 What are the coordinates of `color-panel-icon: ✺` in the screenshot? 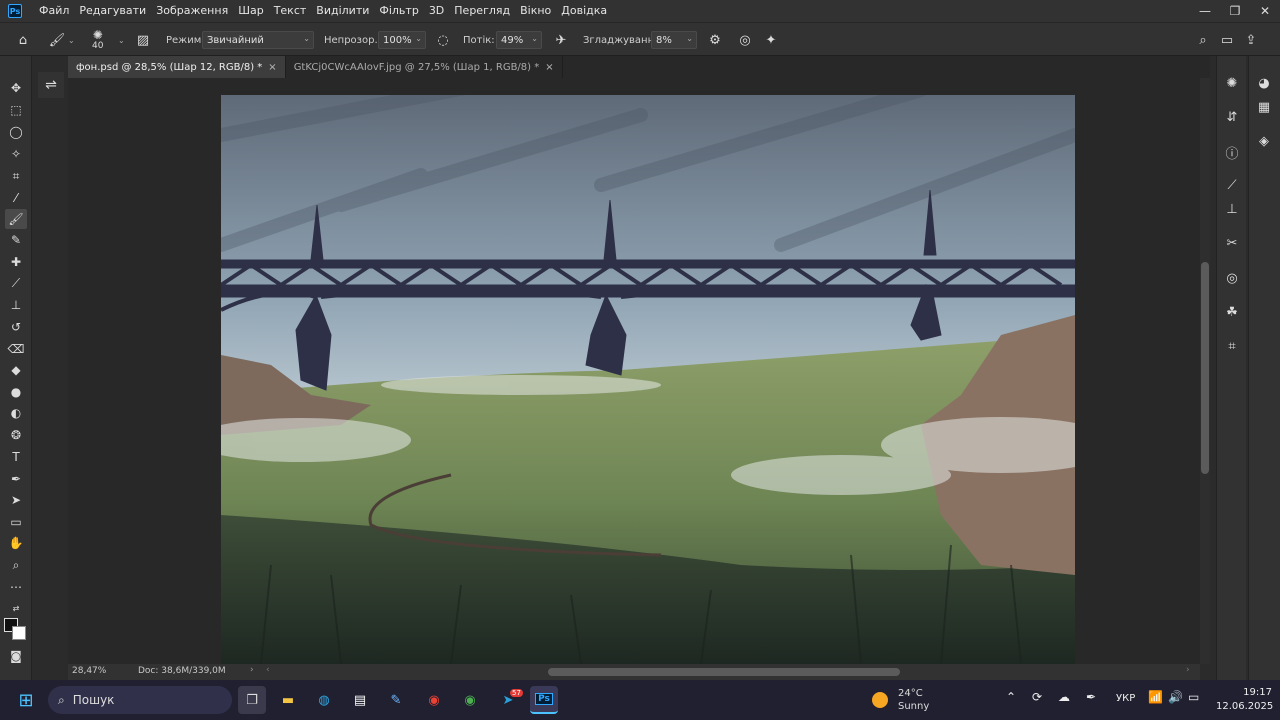 It's located at (1232, 83).